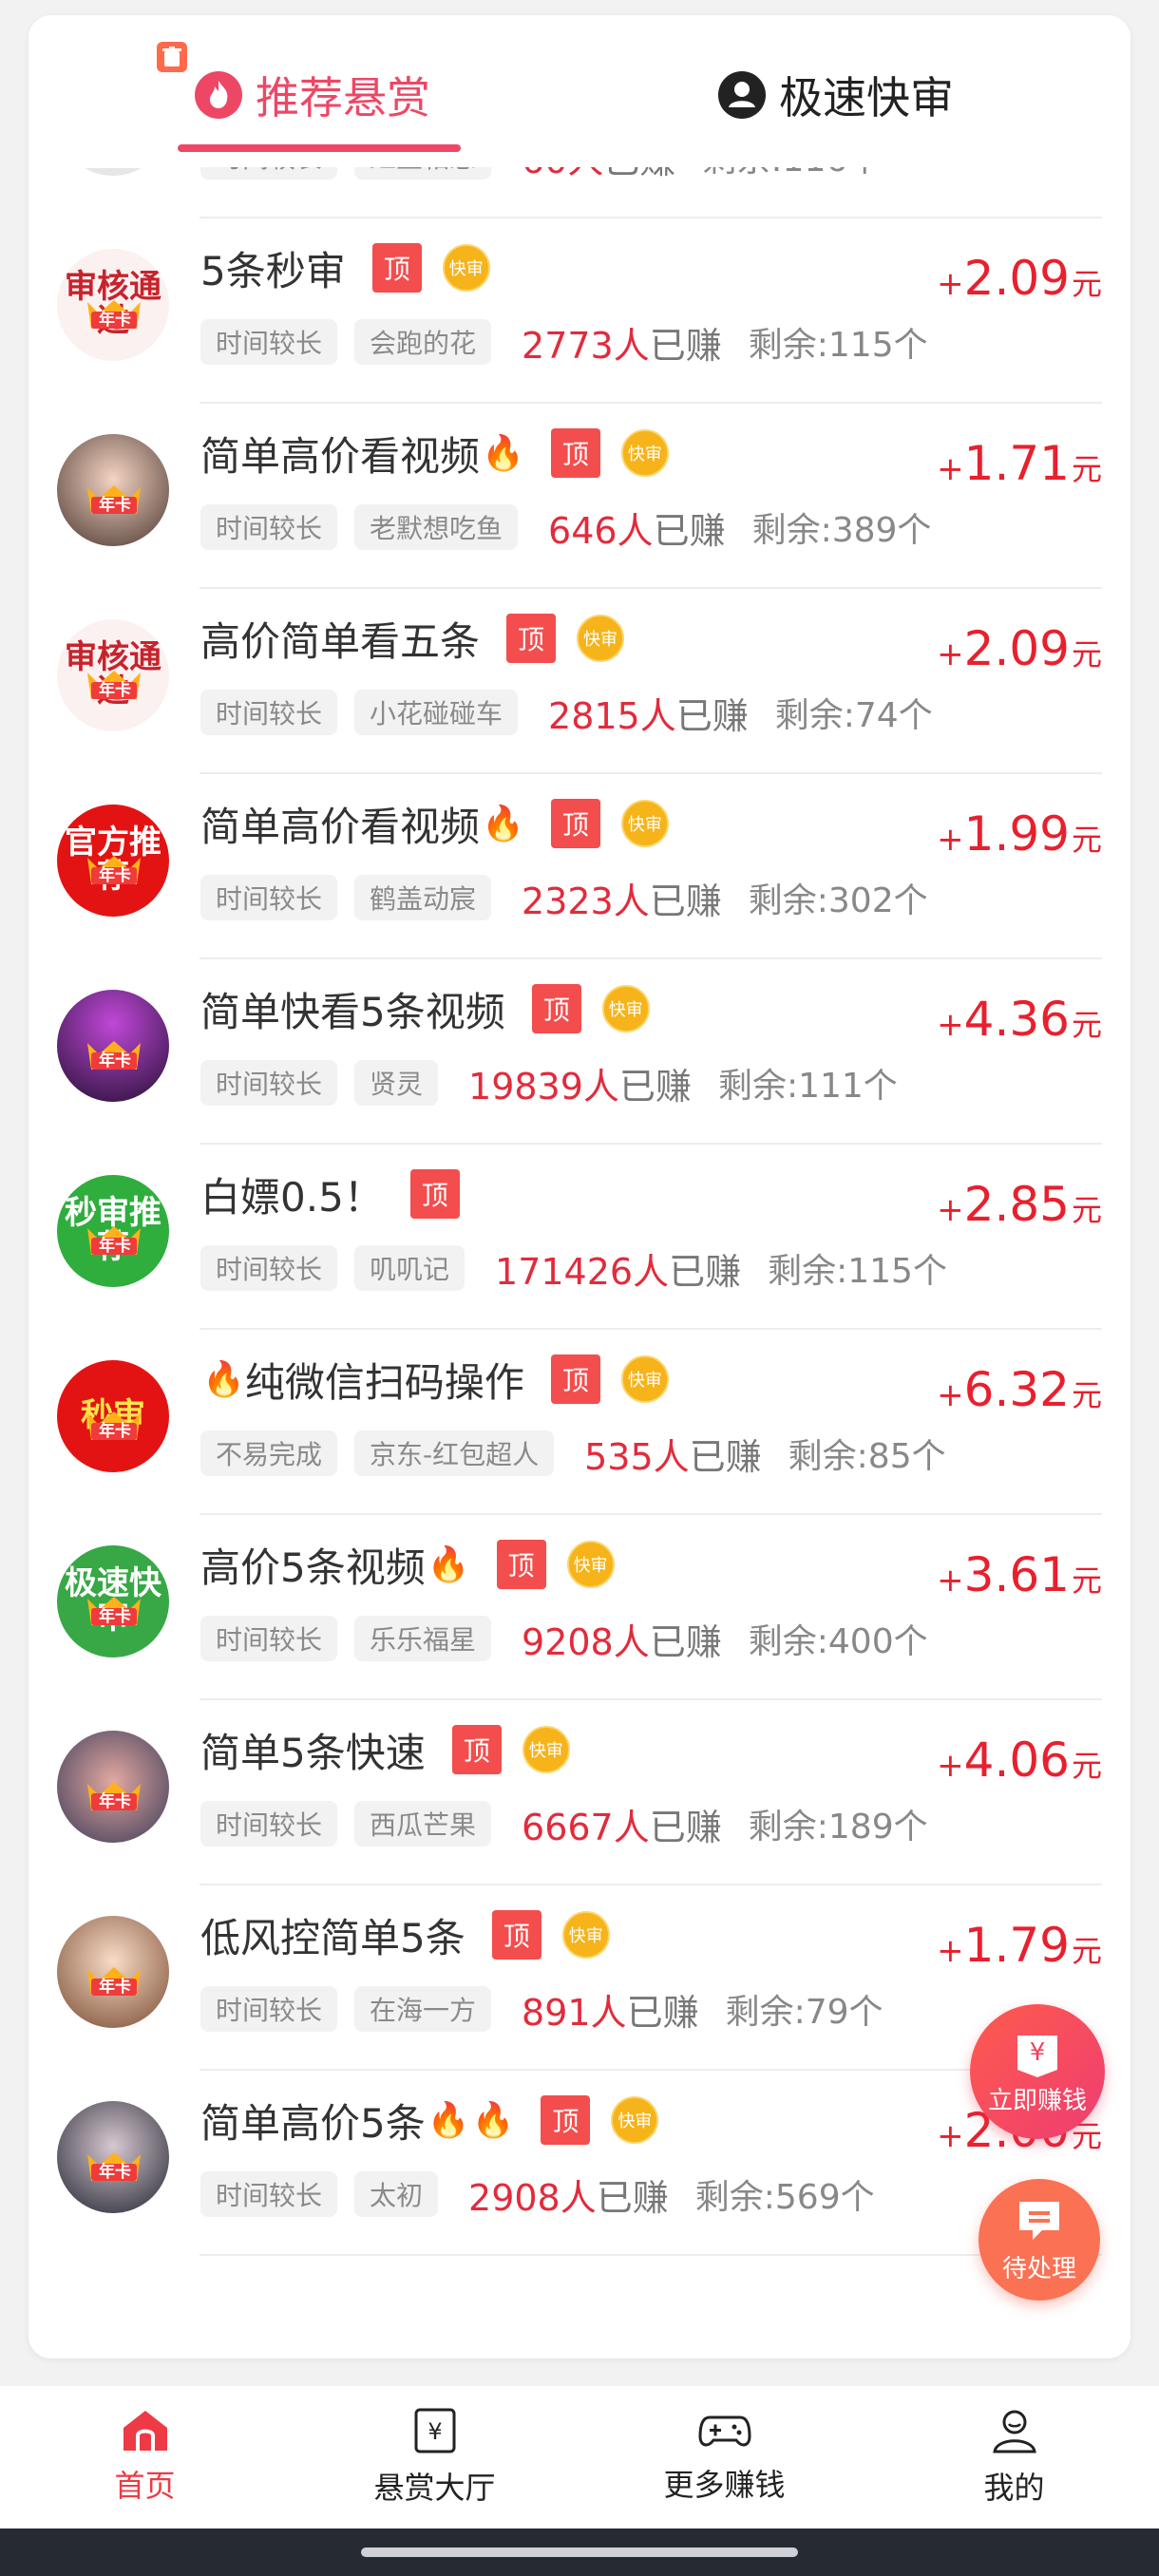  What do you see at coordinates (1019, 464) in the screenshot?
I see `reward-amount: +1.71 元` at bounding box center [1019, 464].